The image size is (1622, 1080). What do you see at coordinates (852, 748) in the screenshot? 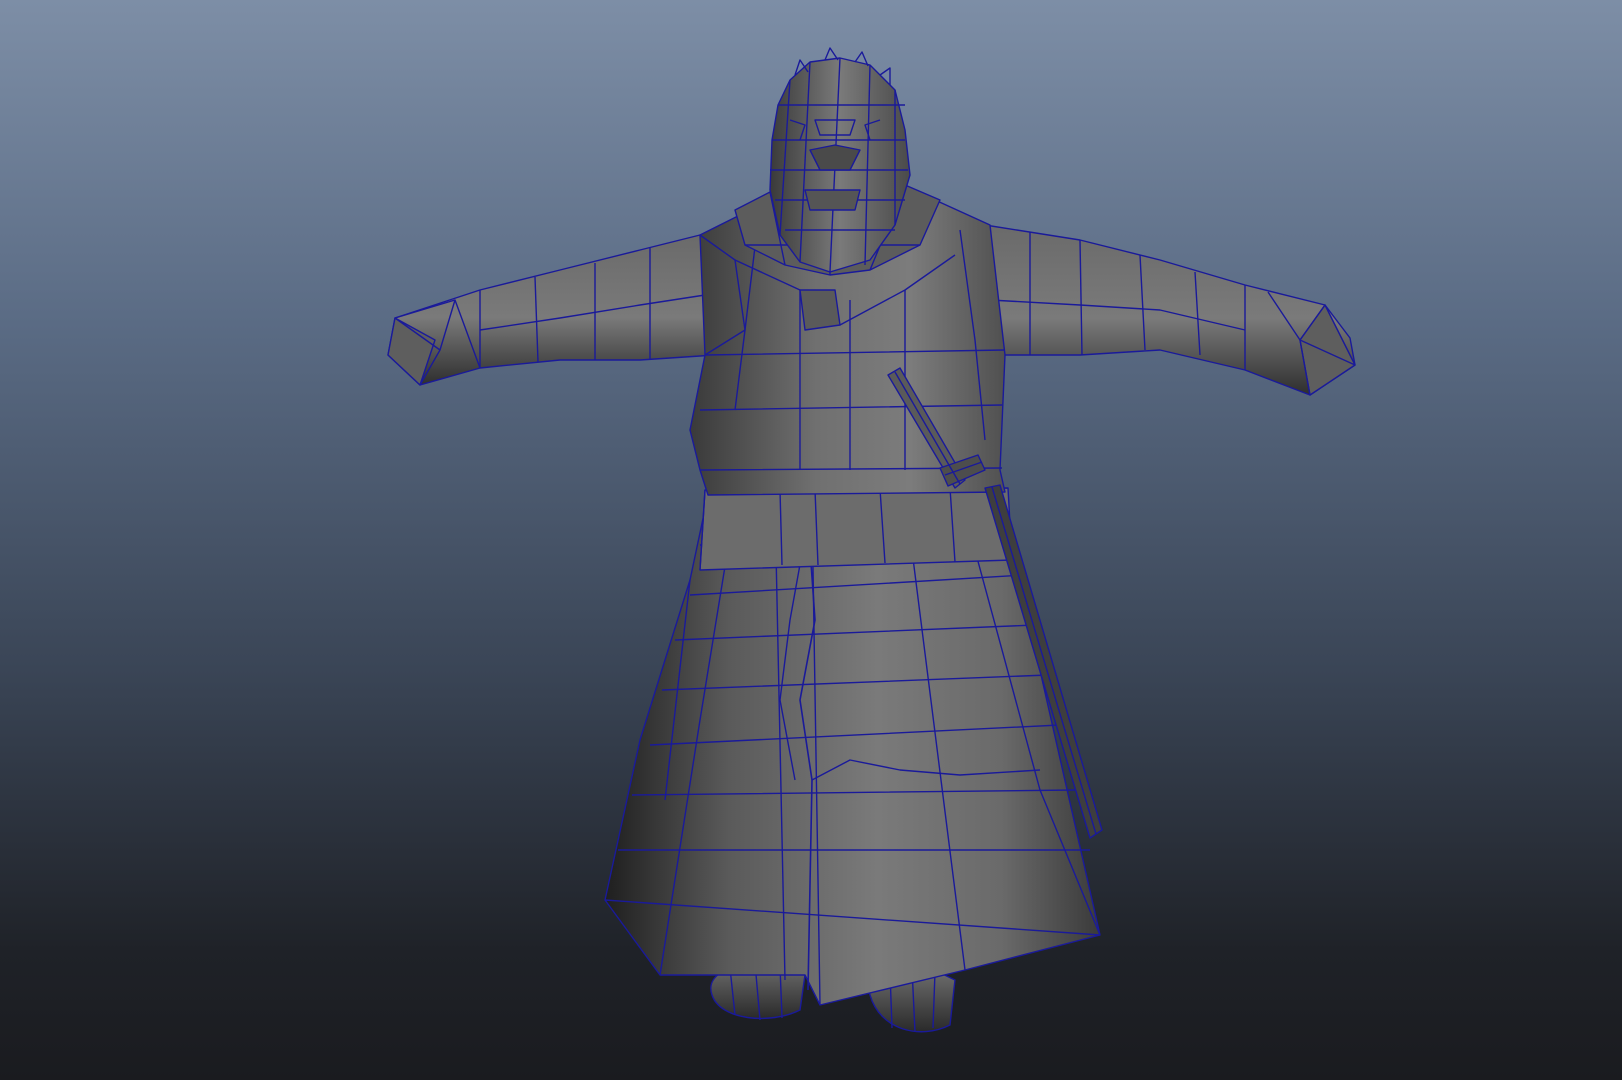
I see `coat-skirt` at bounding box center [852, 748].